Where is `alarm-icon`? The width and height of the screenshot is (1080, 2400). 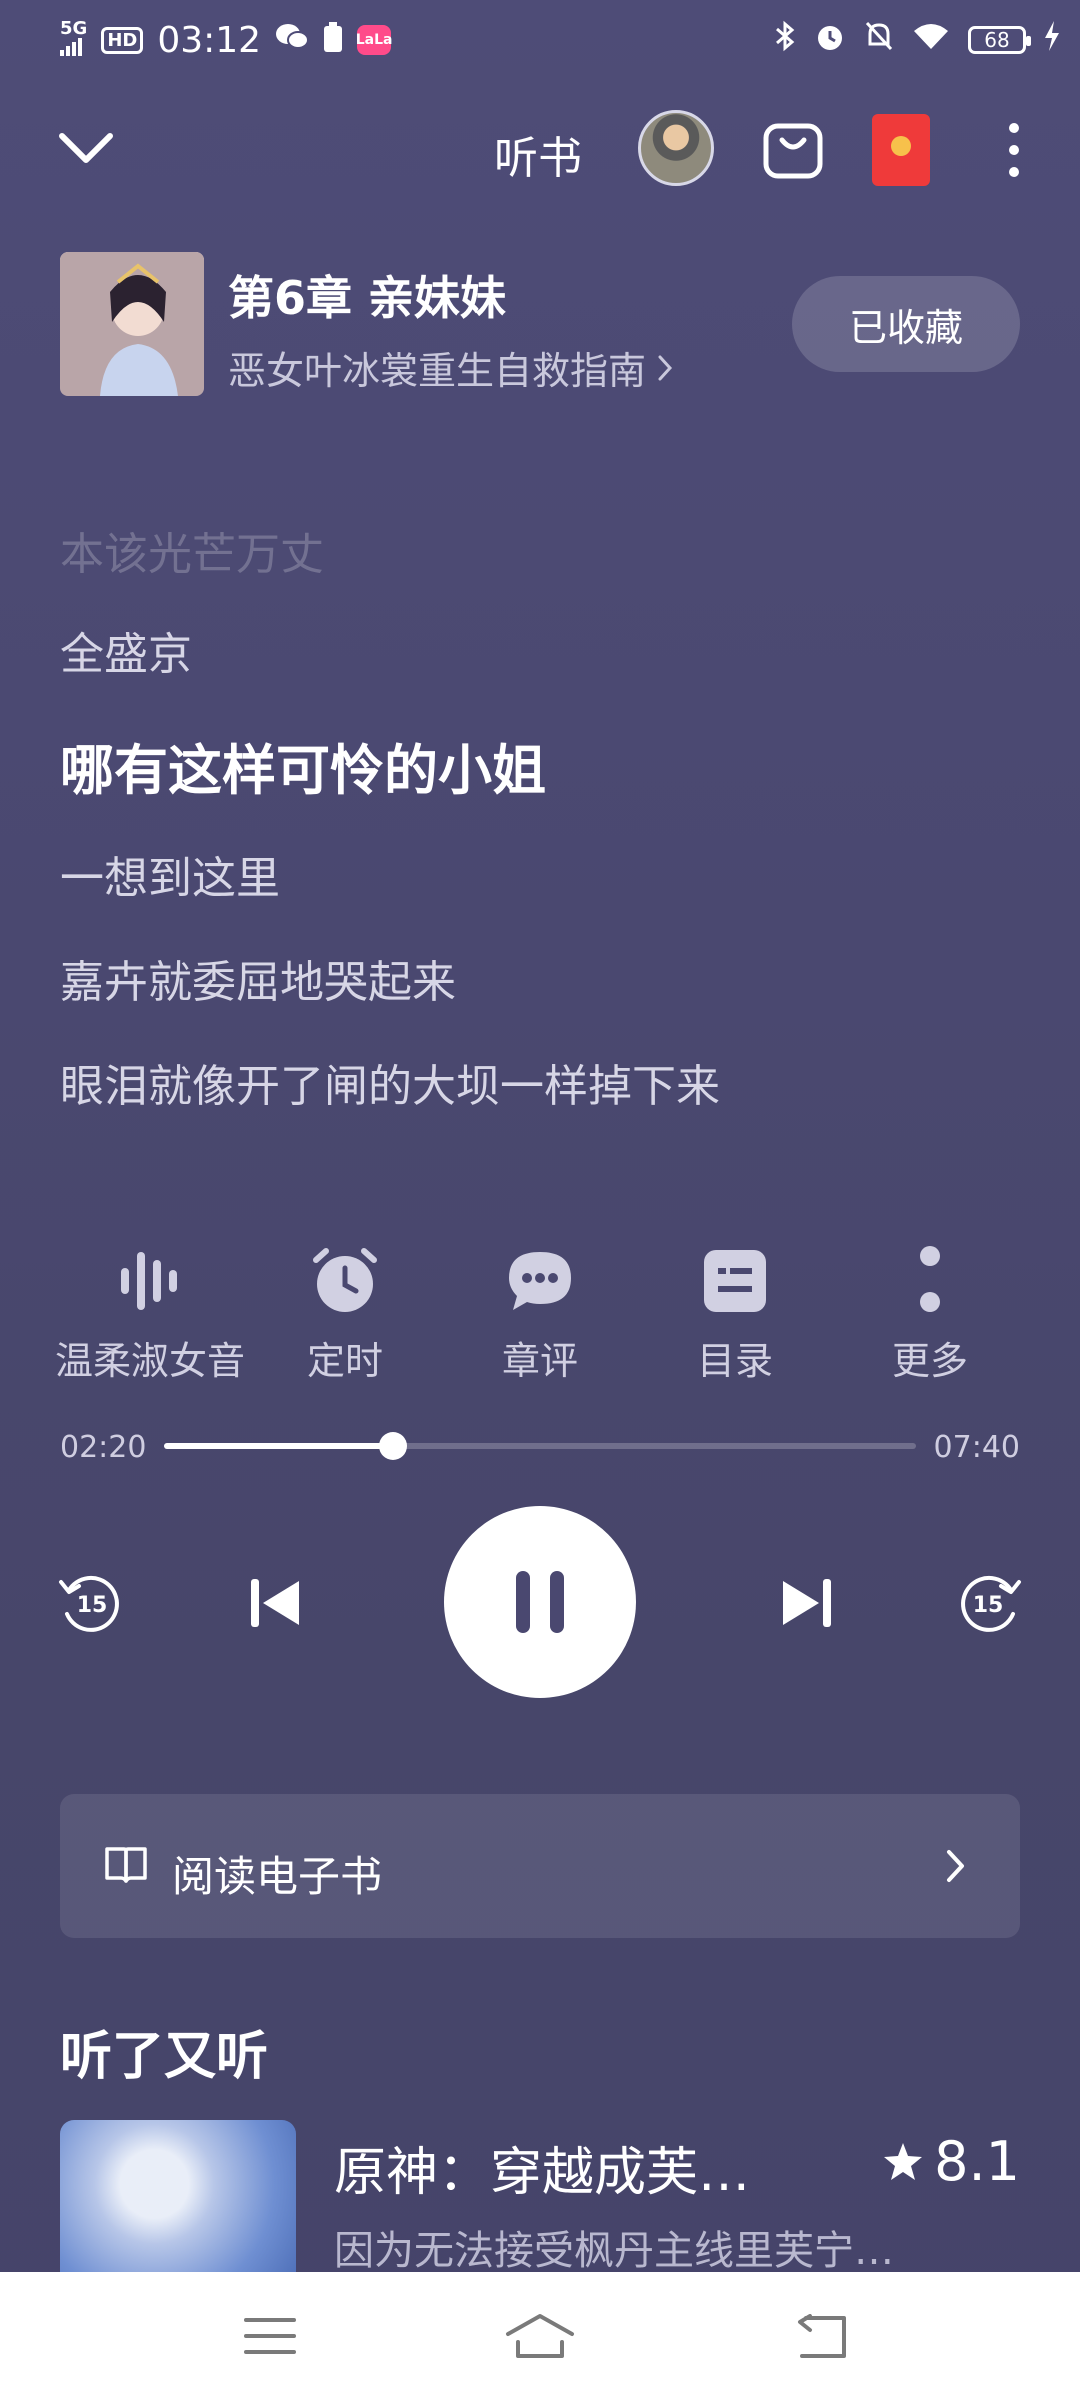 alarm-icon is located at coordinates (830, 40).